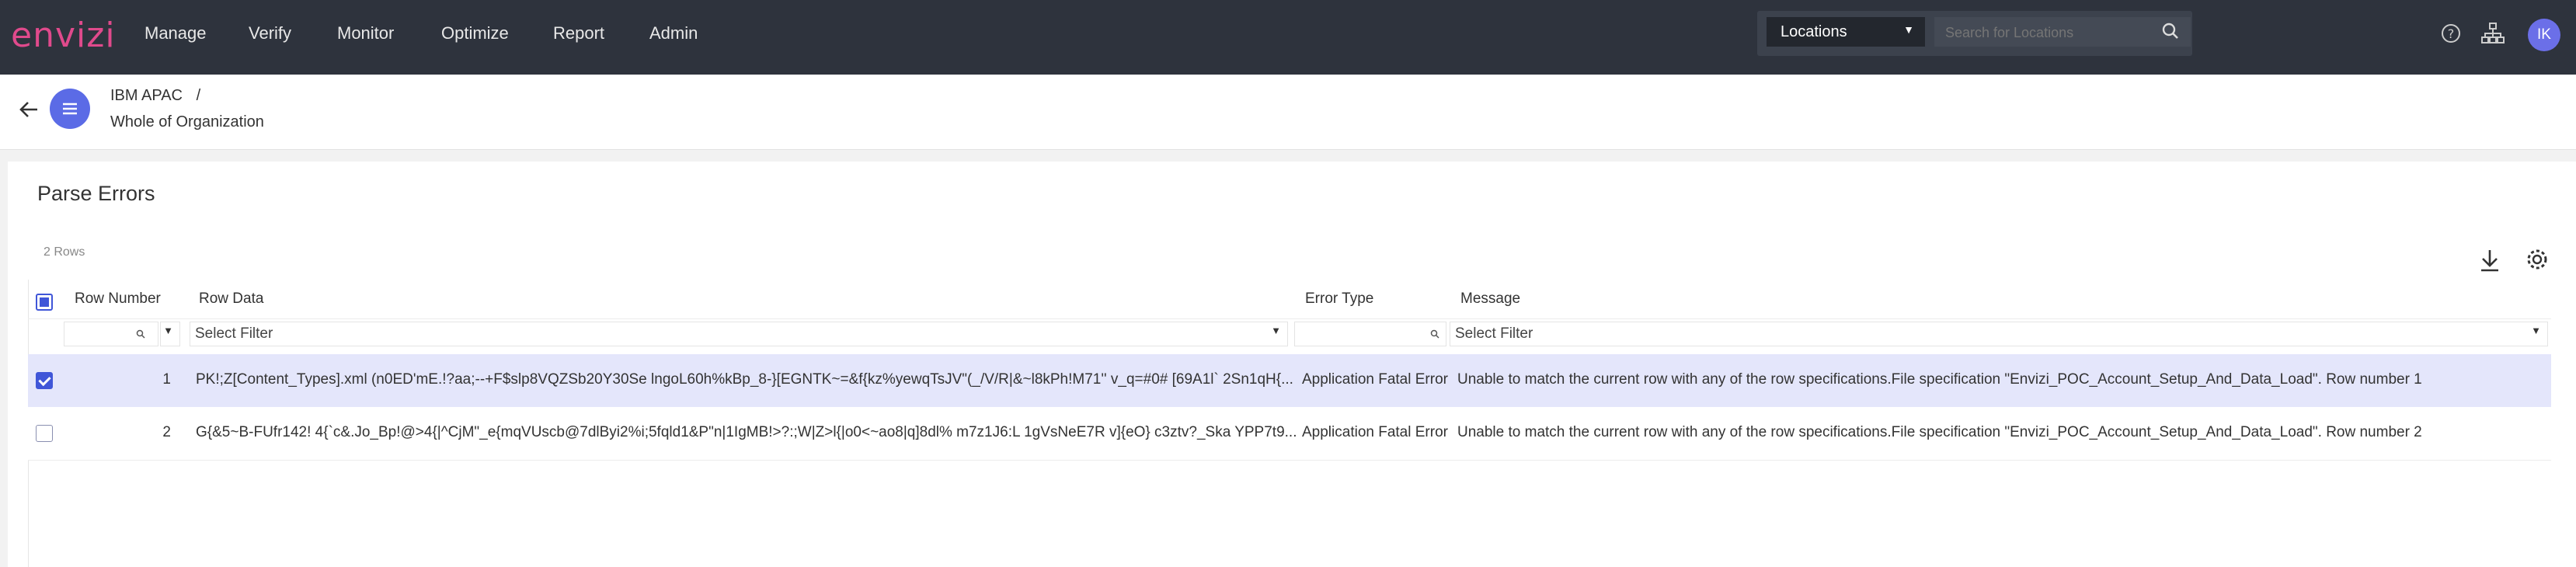 Image resolution: width=2576 pixels, height=567 pixels. I want to click on row-count-label: 2 Rows, so click(64, 252).